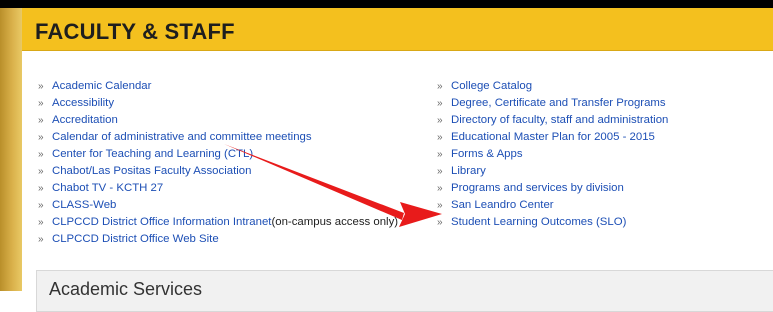 The height and width of the screenshot is (312, 773). I want to click on list-item: » Forms & Apps, so click(552, 154).